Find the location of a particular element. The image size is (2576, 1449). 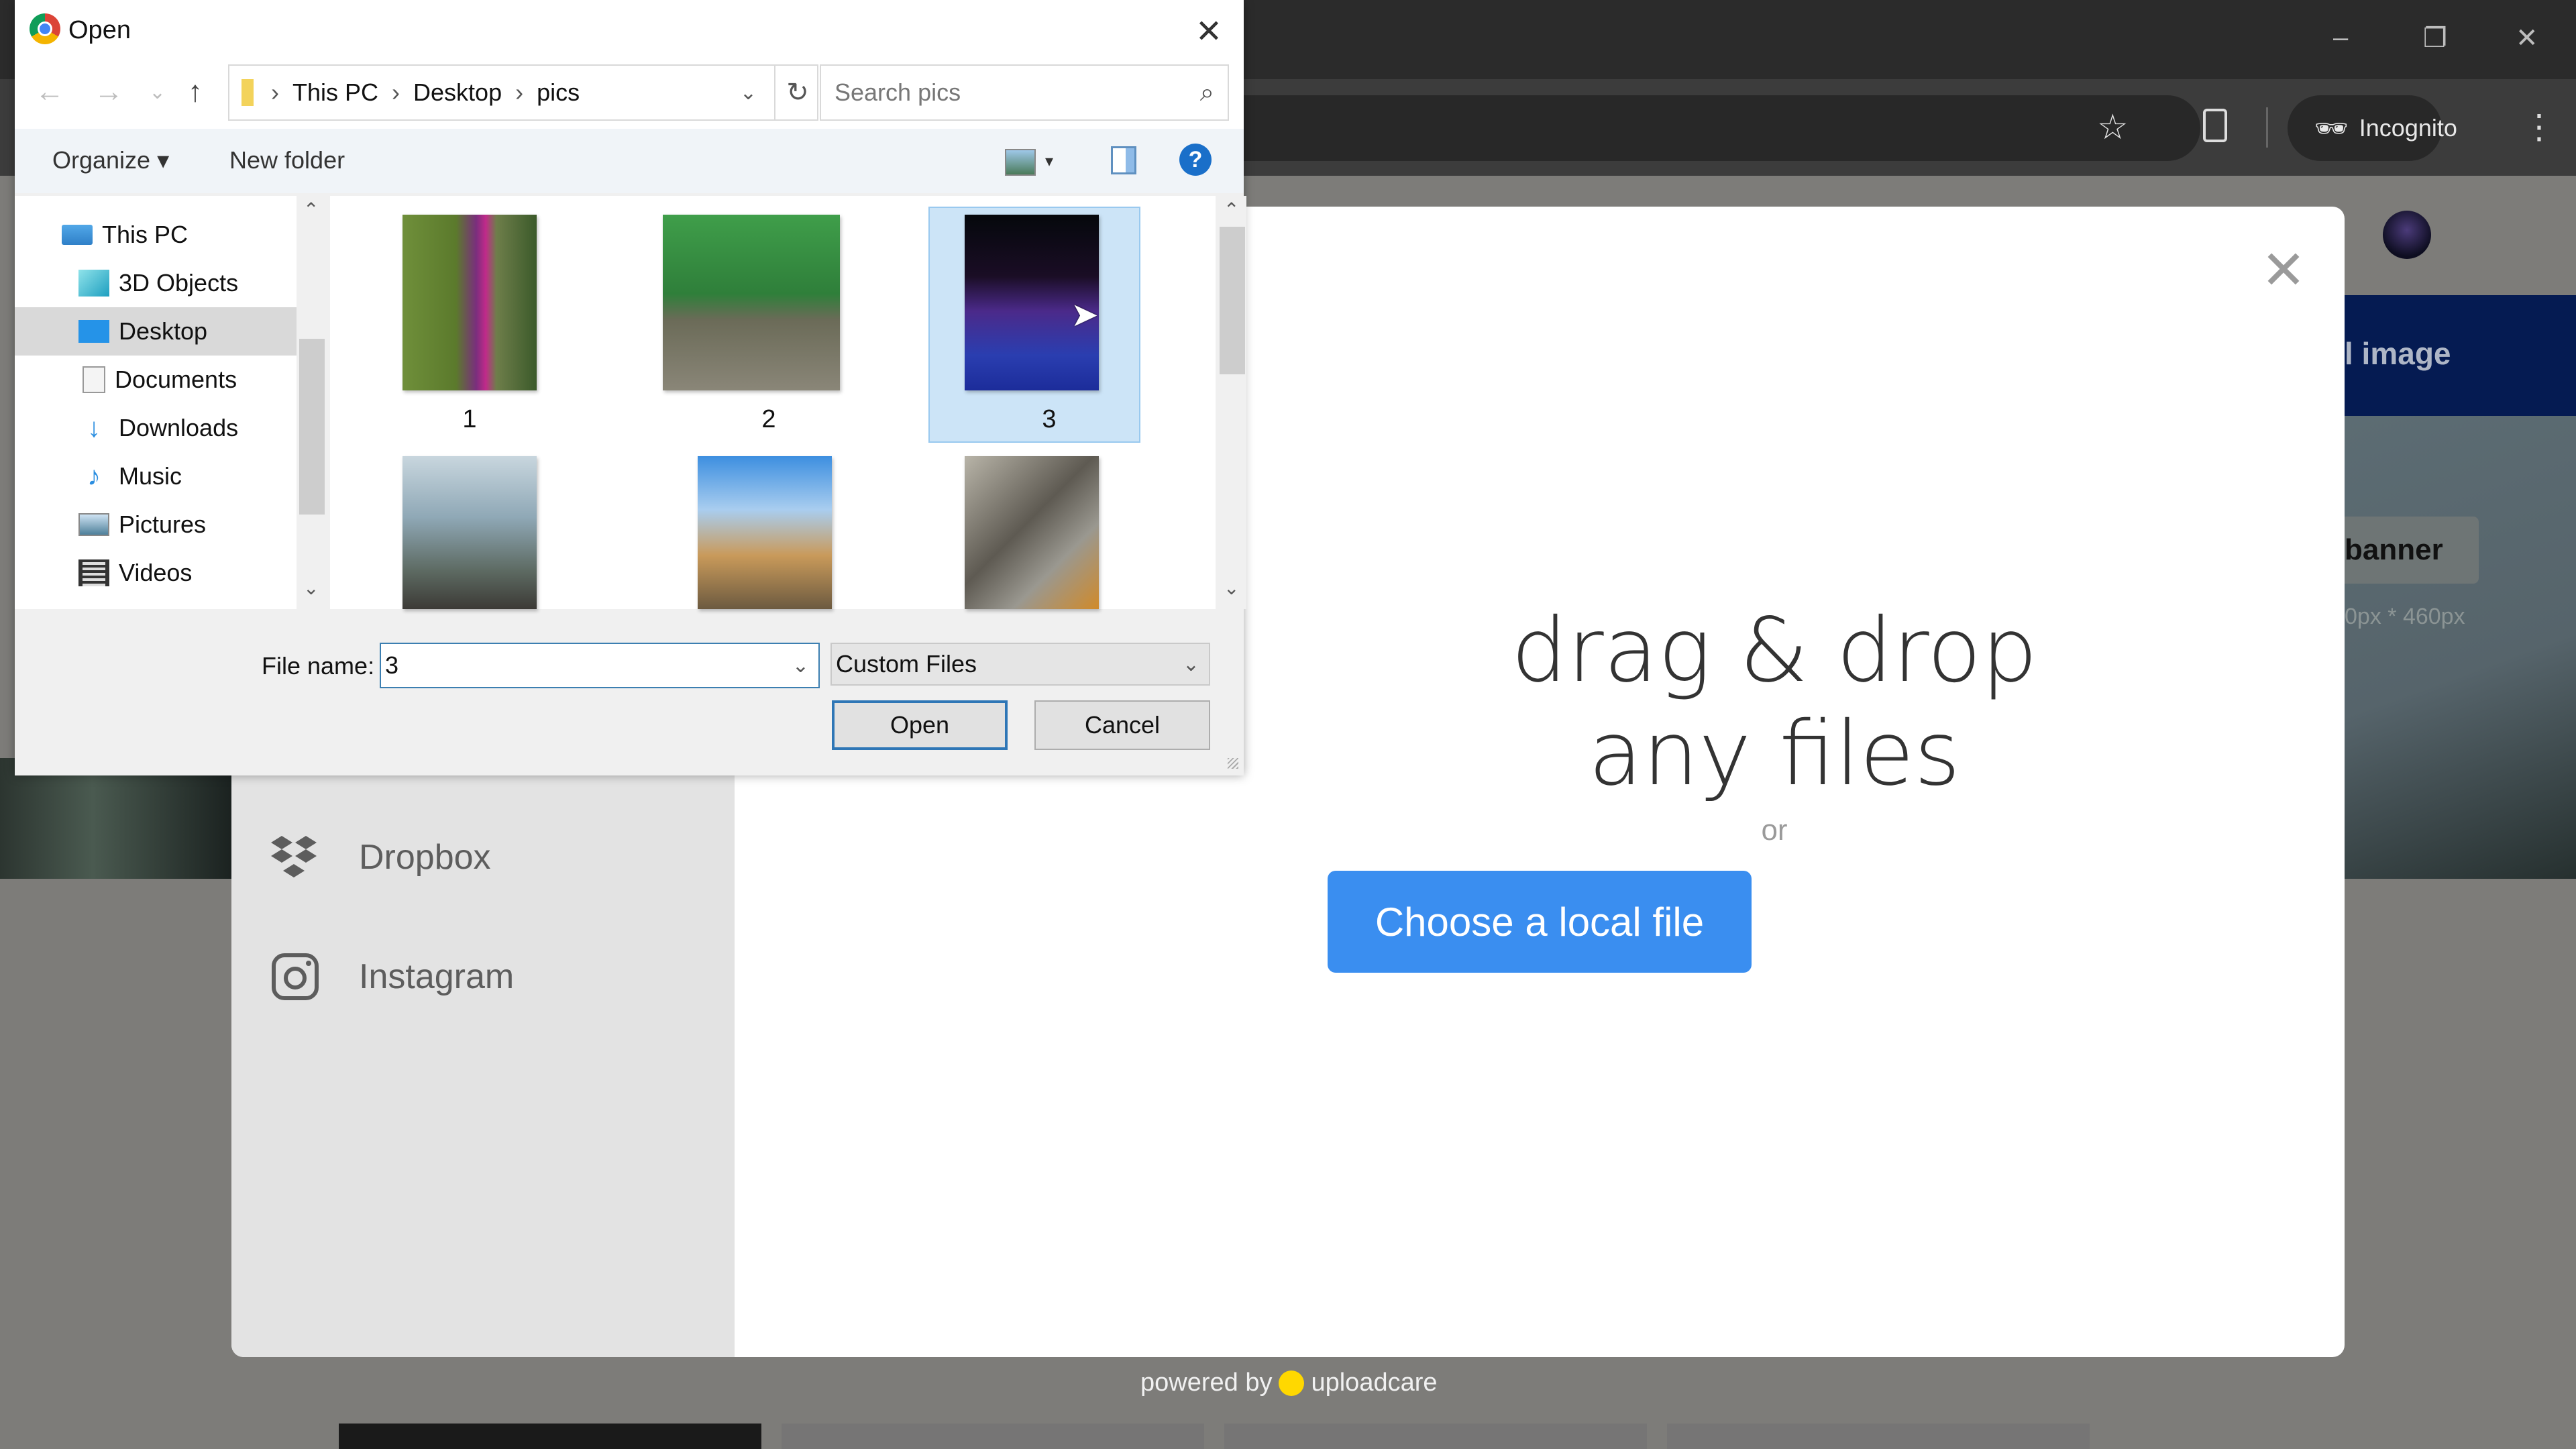

organize-menu: Organize ▾ is located at coordinates (110, 160).